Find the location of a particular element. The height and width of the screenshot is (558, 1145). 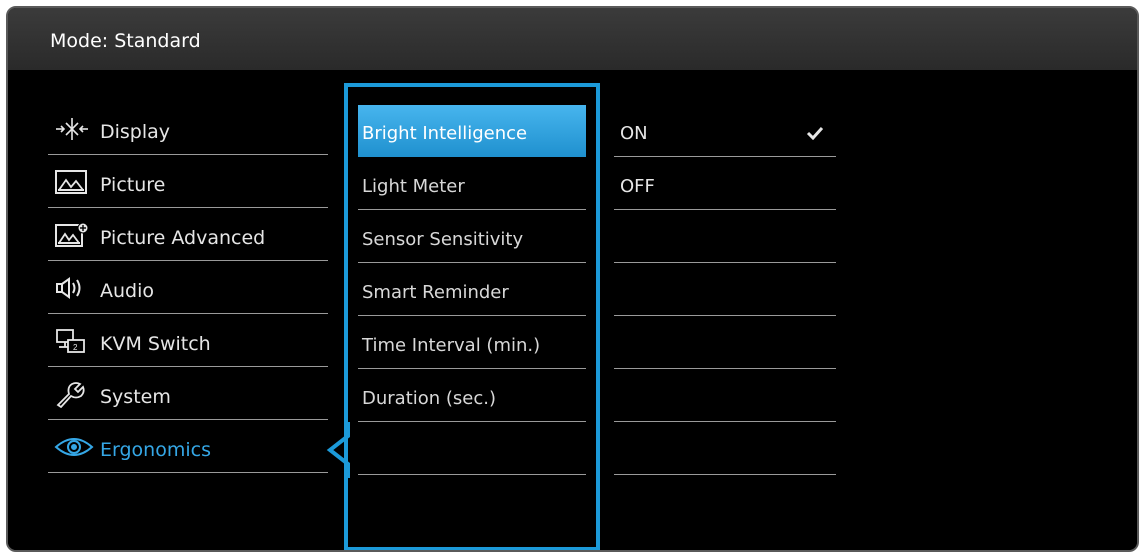

menu-item-kvm-switch: 2 KVM Switch is located at coordinates (188, 341).